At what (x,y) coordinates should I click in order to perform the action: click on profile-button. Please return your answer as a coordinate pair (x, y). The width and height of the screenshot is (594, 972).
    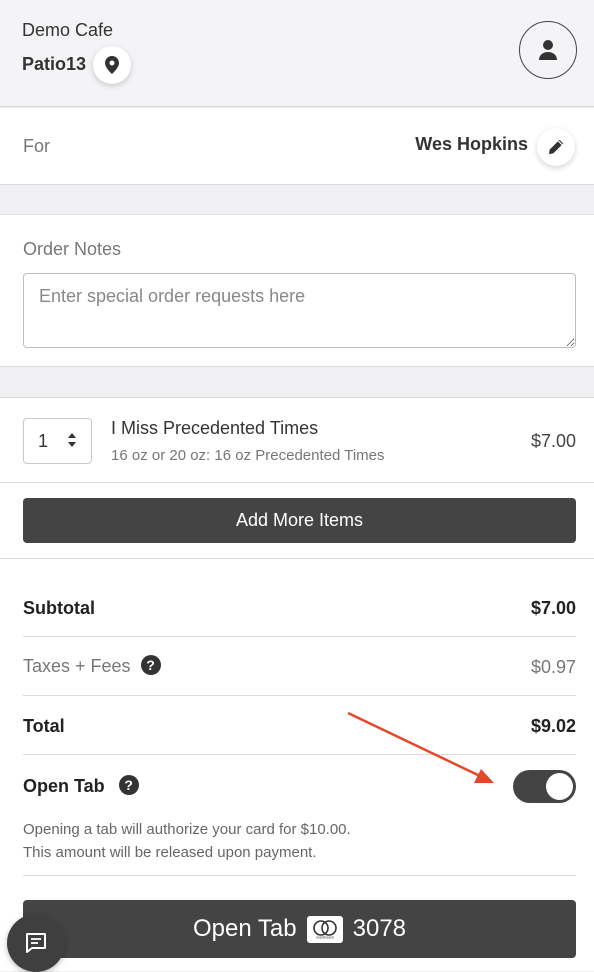
    Looking at the image, I should click on (548, 50).